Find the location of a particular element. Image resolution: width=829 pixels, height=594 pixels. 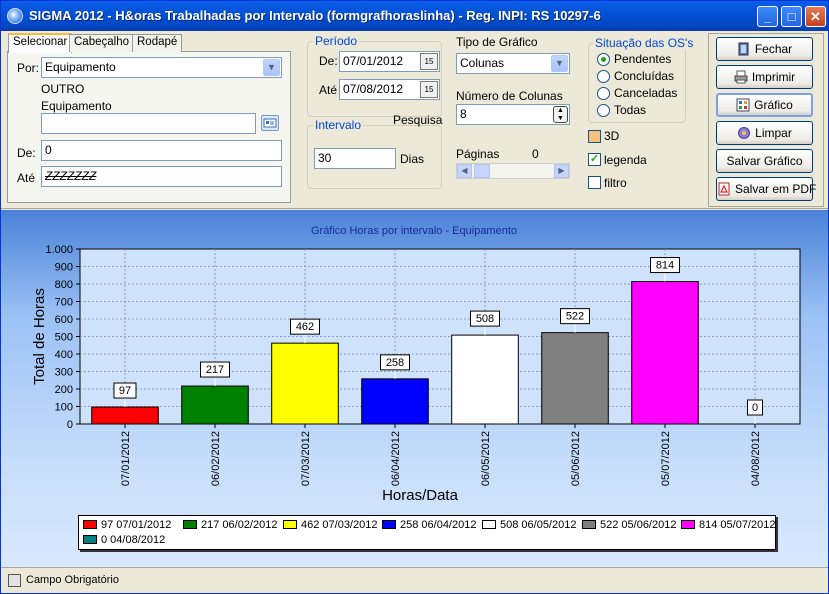

data-label: 0 is located at coordinates (755, 408).